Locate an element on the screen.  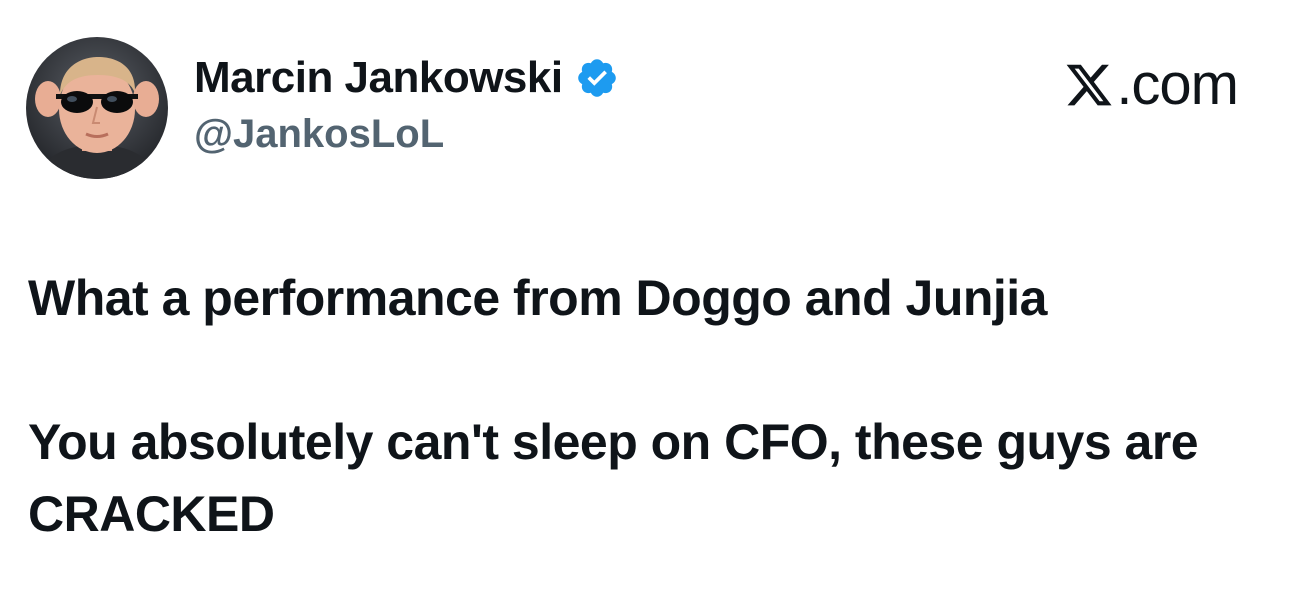
author-info: Marcin Jankowski @JankosLoL is located at coordinates (406, 104).